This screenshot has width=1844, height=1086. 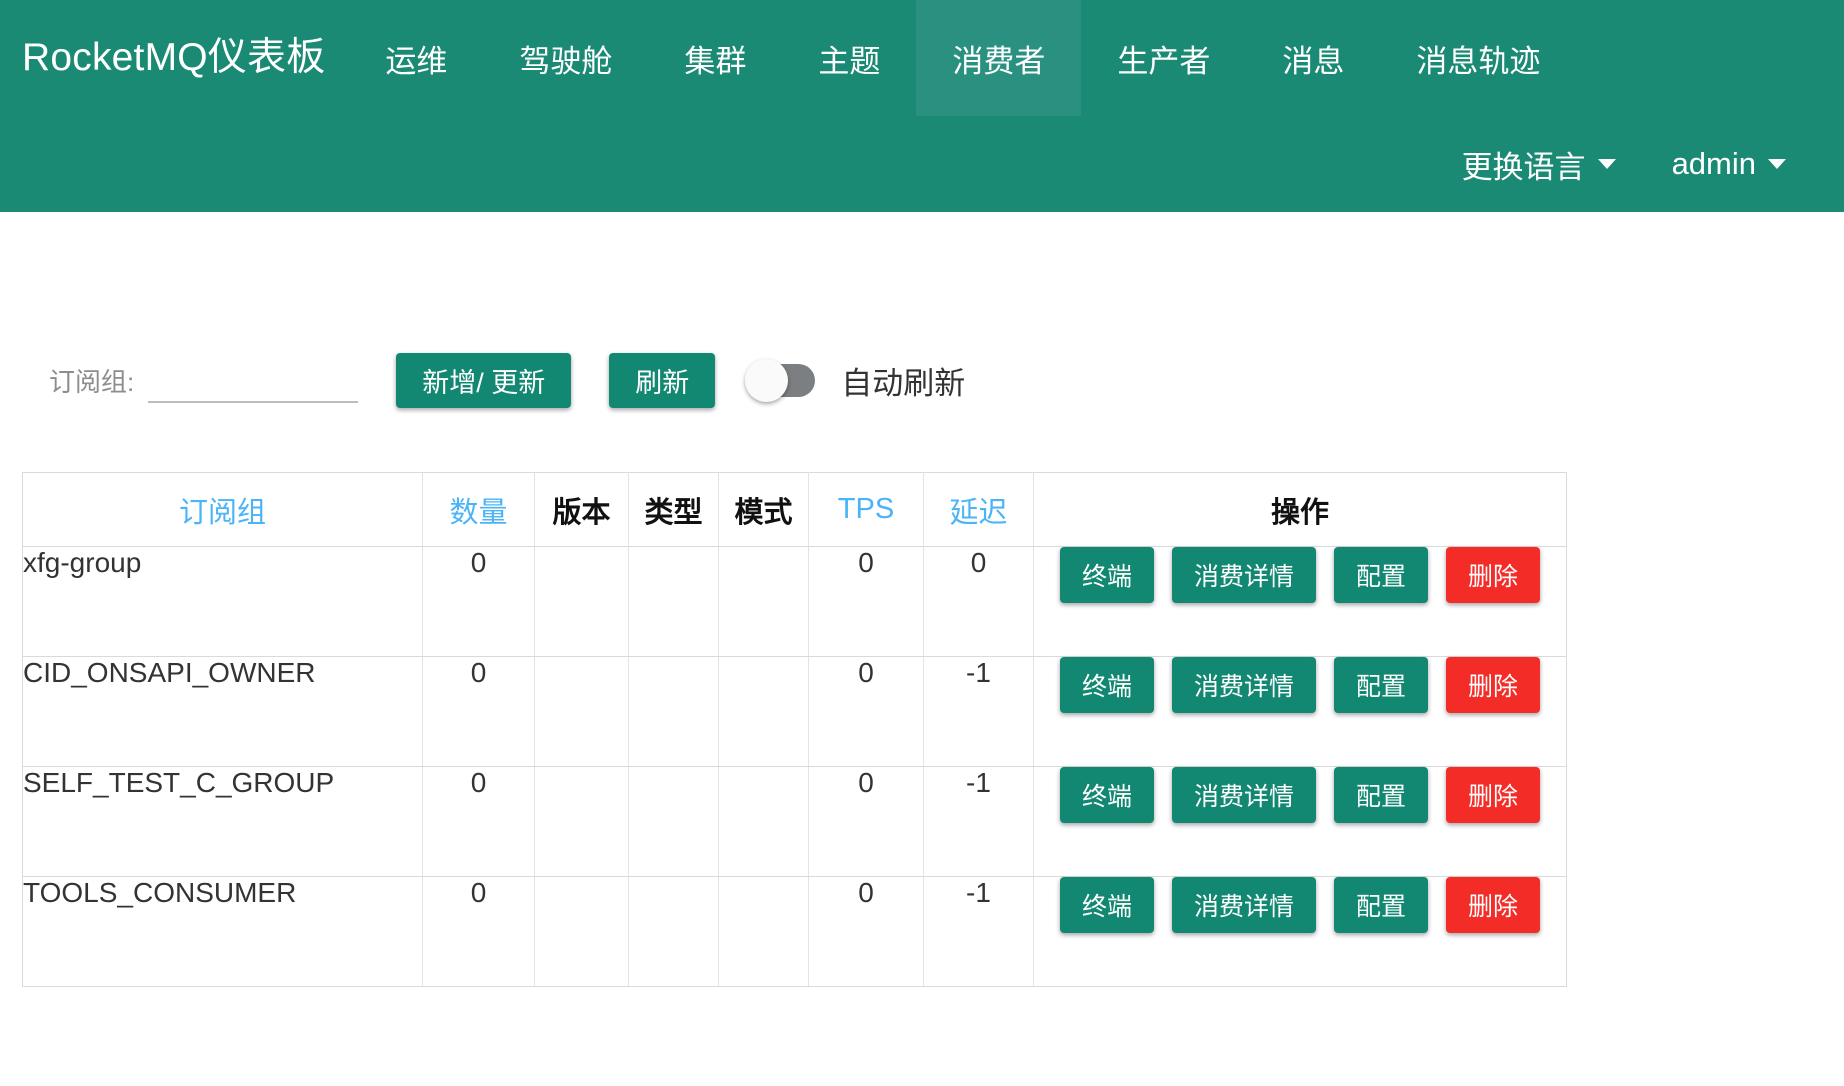 What do you see at coordinates (866, 509) in the screenshot?
I see `column-header-6: TPS` at bounding box center [866, 509].